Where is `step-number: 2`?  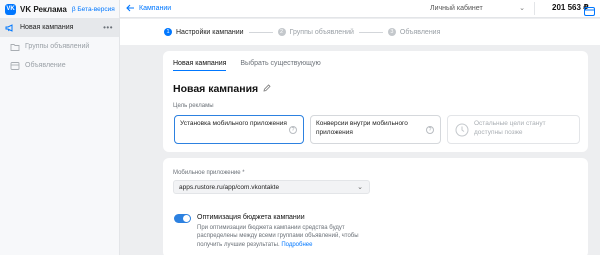
step-number: 2 is located at coordinates (281, 32).